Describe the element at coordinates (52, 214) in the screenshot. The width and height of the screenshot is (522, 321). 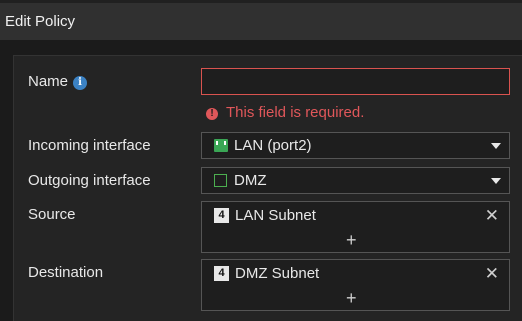
I see `source-label: Source` at that location.